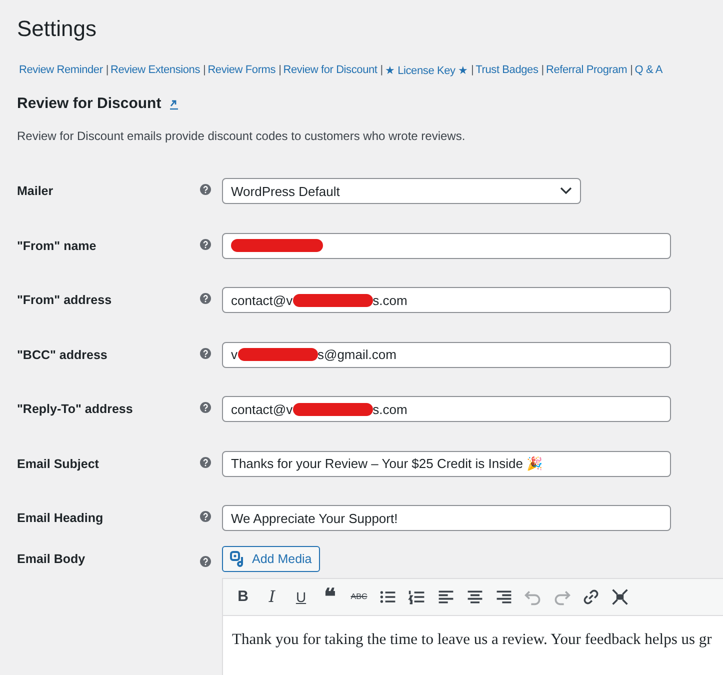 This screenshot has height=675, width=723. Describe the element at coordinates (359, 596) in the screenshot. I see `strike-button: ABC` at that location.